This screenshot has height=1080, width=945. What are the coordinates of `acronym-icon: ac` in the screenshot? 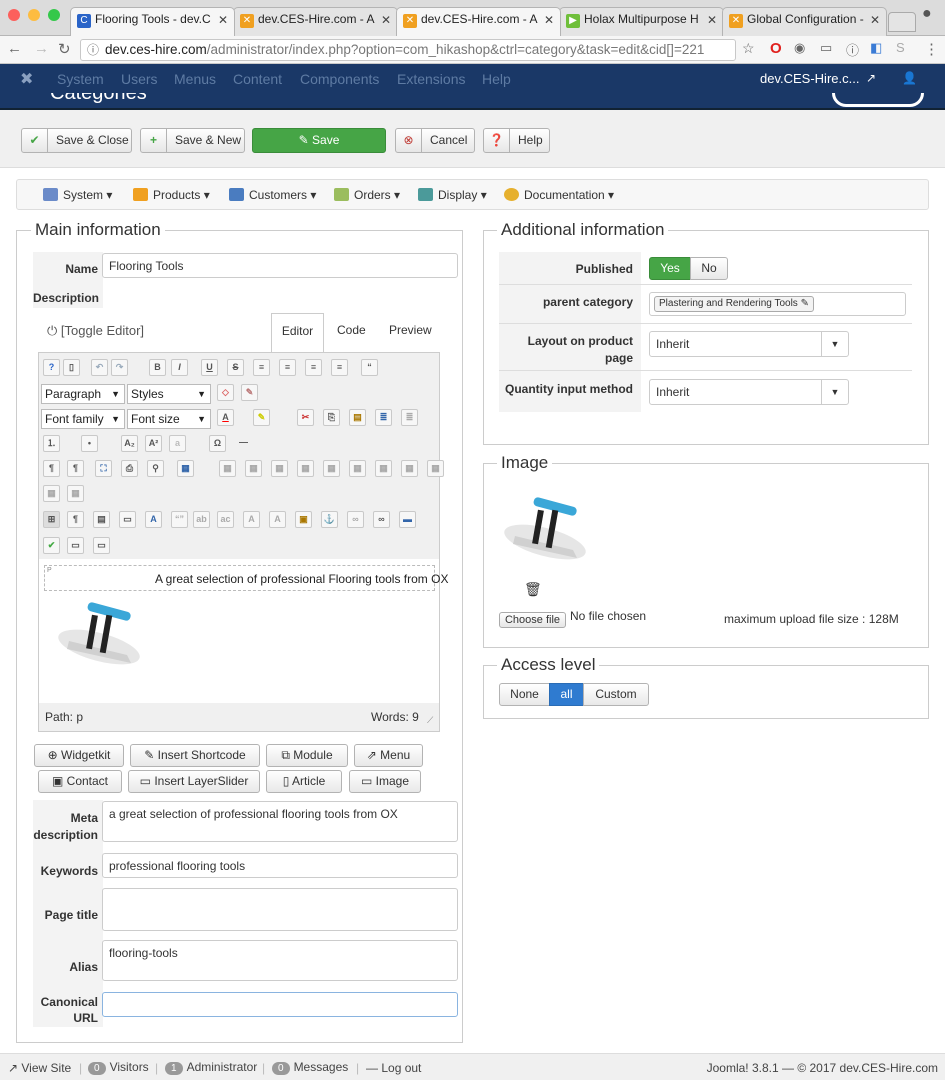 It's located at (225, 519).